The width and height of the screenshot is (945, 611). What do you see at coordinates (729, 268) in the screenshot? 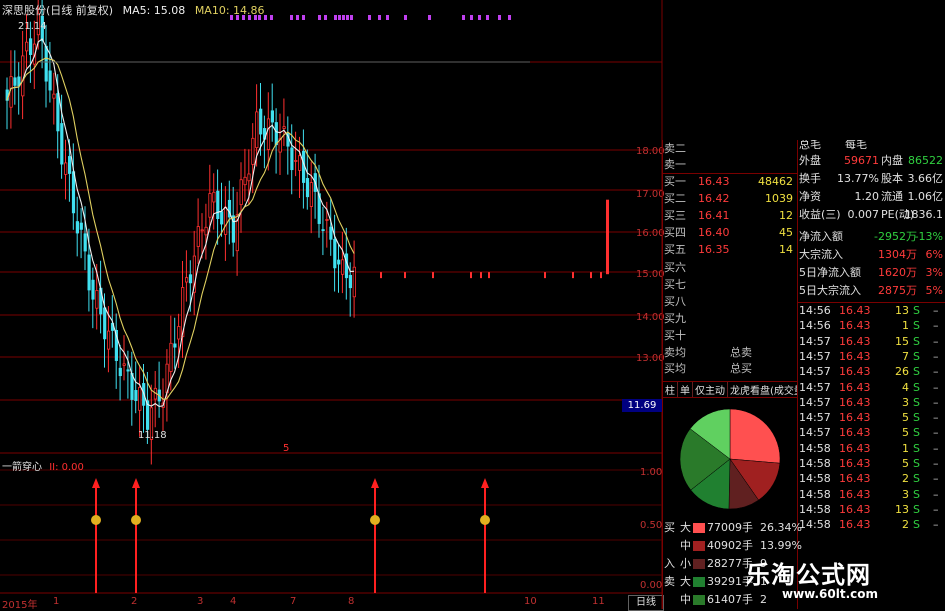
I see `orderbook-row-buy: 买六` at bounding box center [729, 268].